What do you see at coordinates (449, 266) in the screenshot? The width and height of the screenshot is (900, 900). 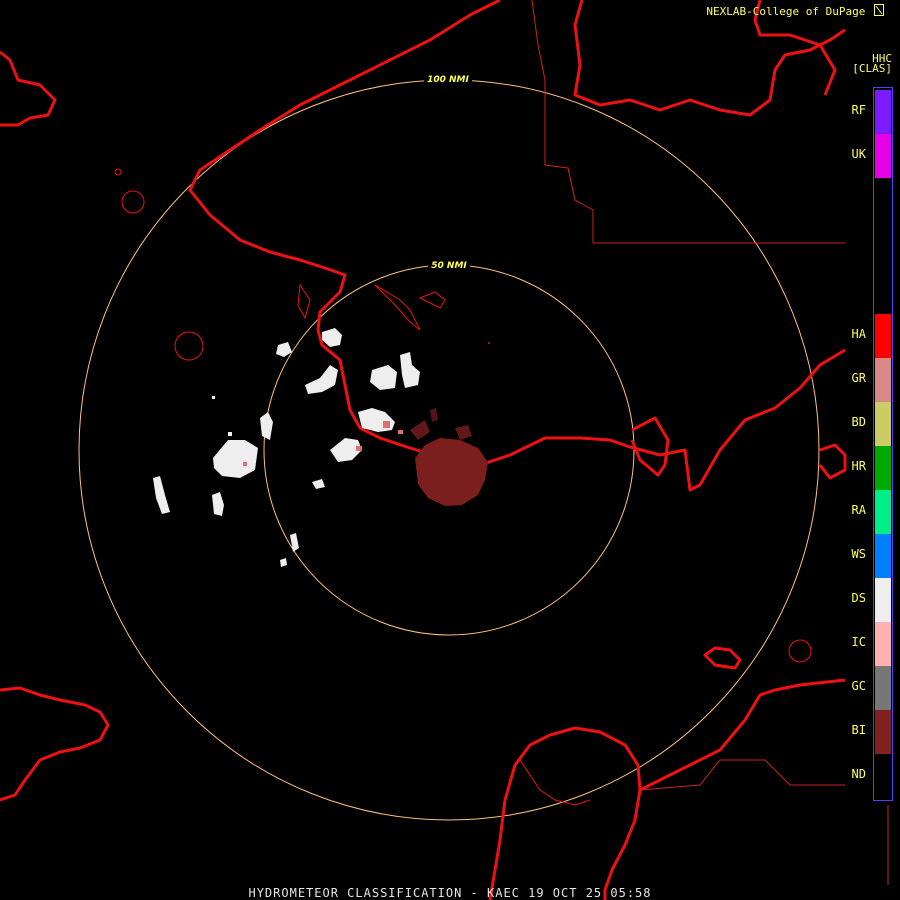 I see `inner-ring-label: 50 NMI` at bounding box center [449, 266].